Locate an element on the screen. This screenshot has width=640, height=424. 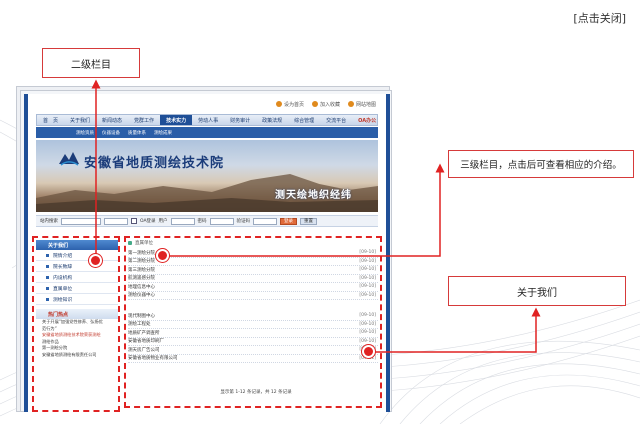
banner-slogan: 测天绘地织经纬 is located at coordinates (313, 195).